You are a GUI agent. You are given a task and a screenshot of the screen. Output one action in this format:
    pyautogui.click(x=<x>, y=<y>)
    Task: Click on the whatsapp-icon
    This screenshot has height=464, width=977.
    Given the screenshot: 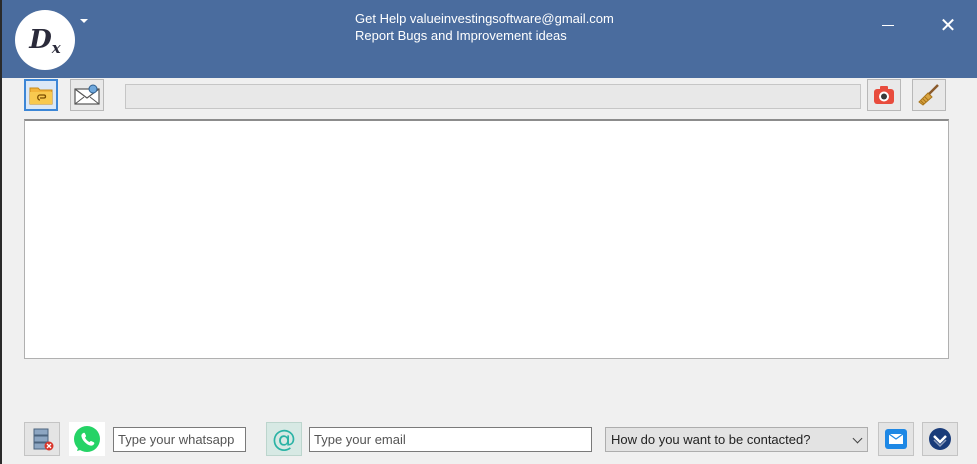 What is the action you would take?
    pyautogui.click(x=87, y=439)
    